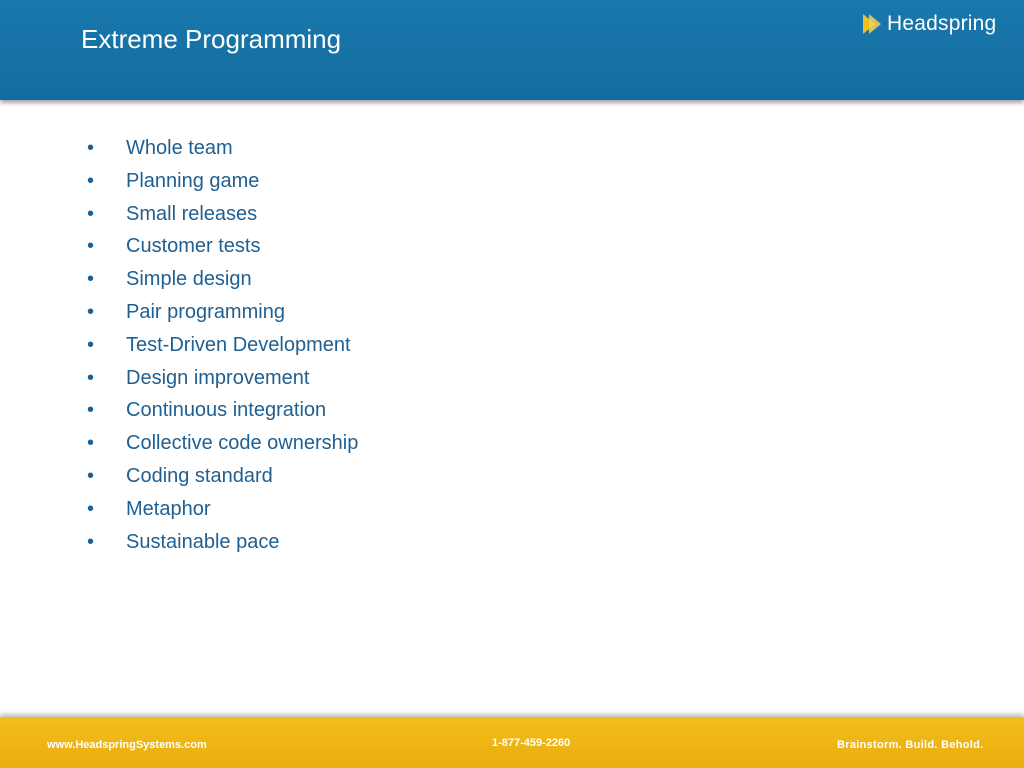  What do you see at coordinates (218, 377) in the screenshot?
I see `bullet-text: Design improvement` at bounding box center [218, 377].